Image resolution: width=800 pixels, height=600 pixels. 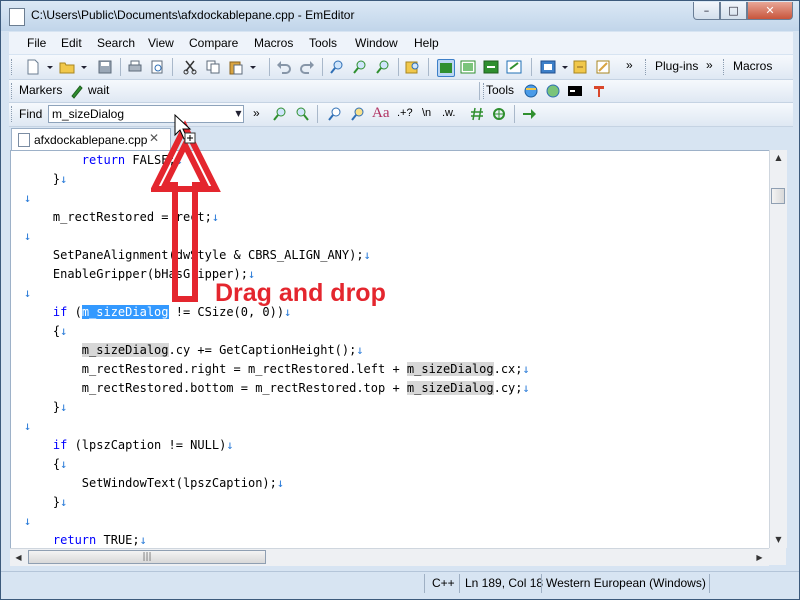 What do you see at coordinates (514, 67) in the screenshot?
I see `full-screen-icon` at bounding box center [514, 67].